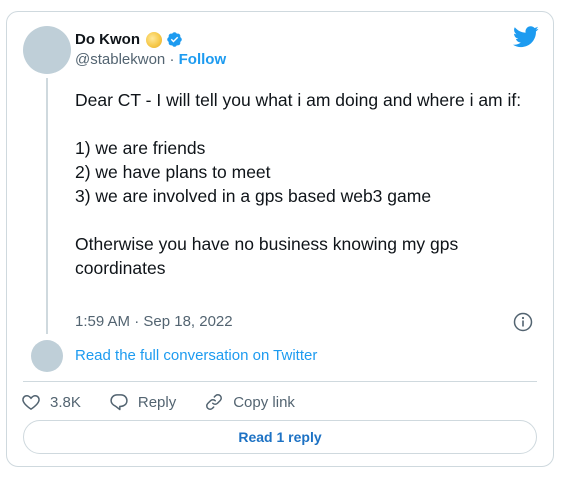 This screenshot has width=561, height=479. I want to click on like-count: 3.8K, so click(65, 402).